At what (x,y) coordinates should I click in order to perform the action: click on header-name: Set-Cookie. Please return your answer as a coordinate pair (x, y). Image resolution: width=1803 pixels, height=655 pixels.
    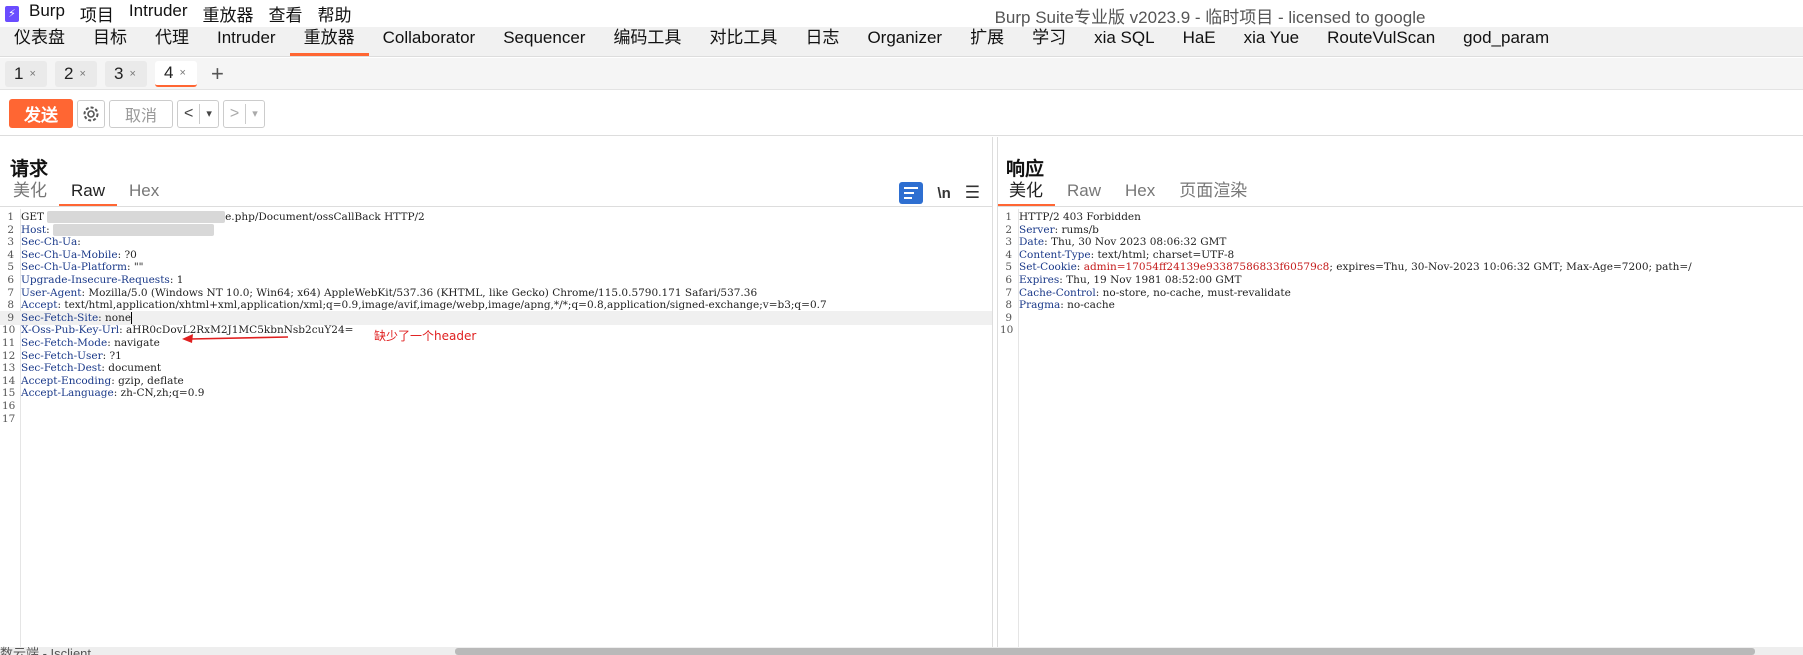
    Looking at the image, I should click on (1048, 267).